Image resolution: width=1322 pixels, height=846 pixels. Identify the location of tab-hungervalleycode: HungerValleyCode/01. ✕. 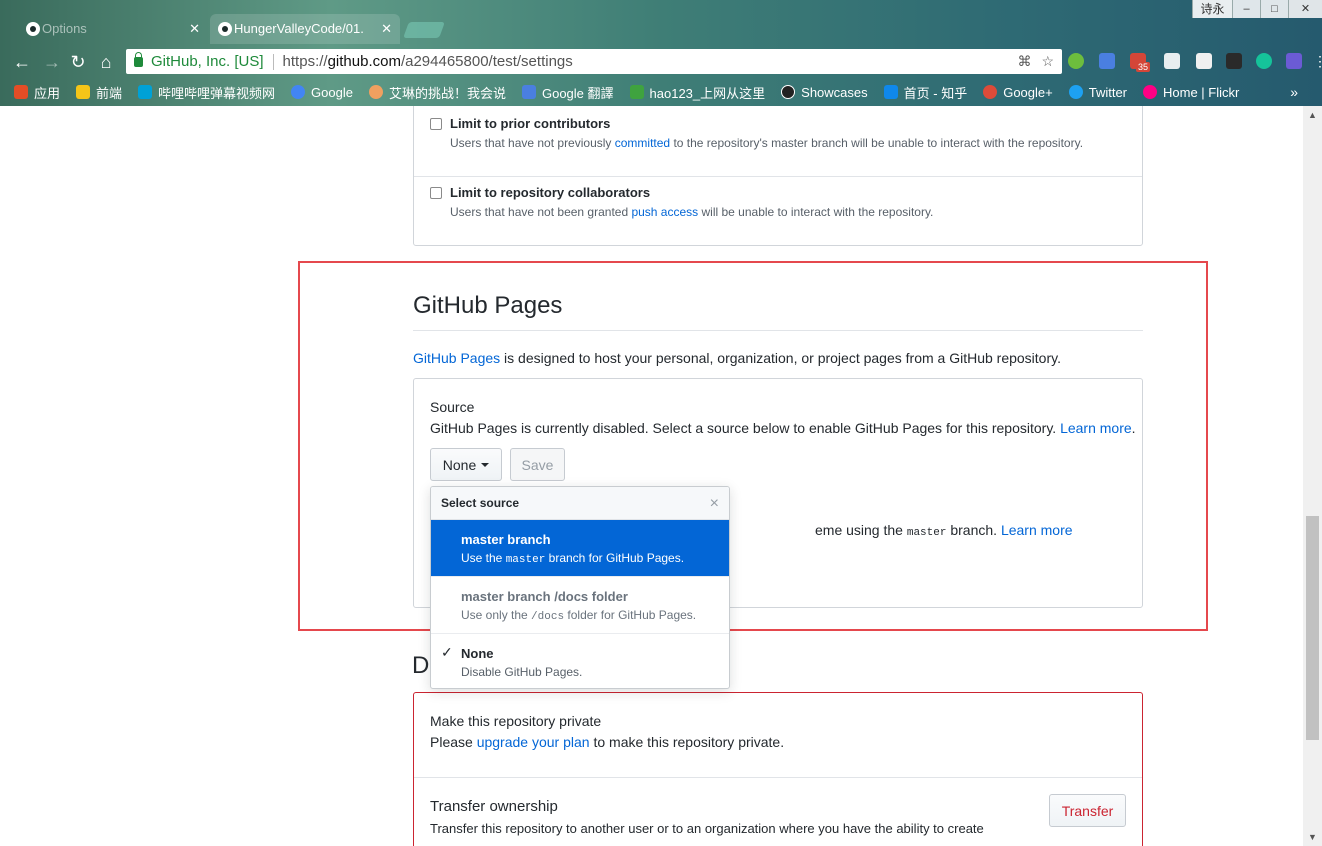
(305, 29).